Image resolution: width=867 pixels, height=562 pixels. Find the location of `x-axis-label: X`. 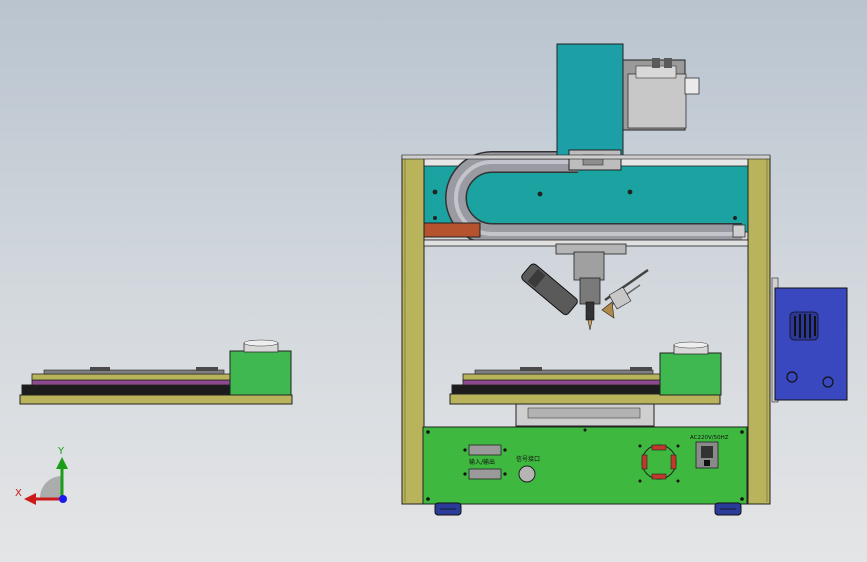

x-axis-label: X is located at coordinates (18, 493).